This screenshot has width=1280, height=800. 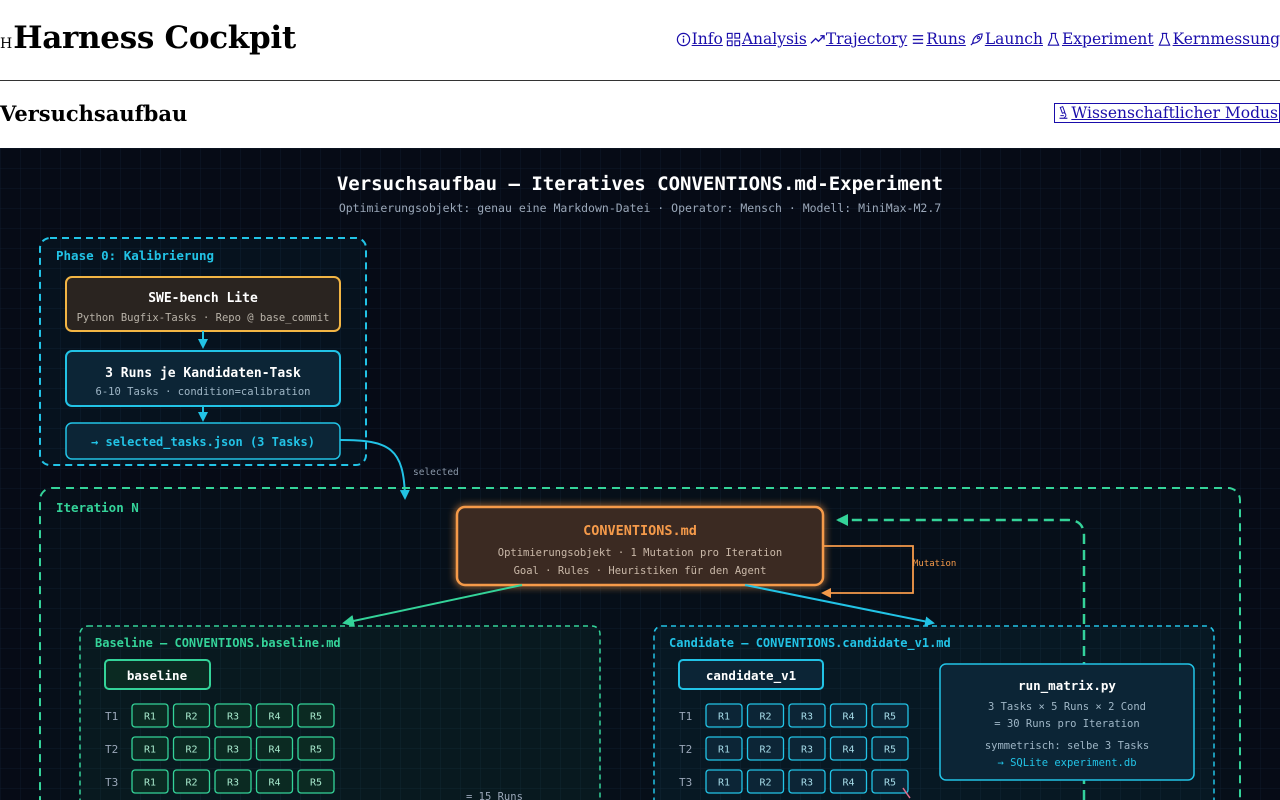 I want to click on nav-kernmessung: Kernmessung, so click(x=1218, y=39).